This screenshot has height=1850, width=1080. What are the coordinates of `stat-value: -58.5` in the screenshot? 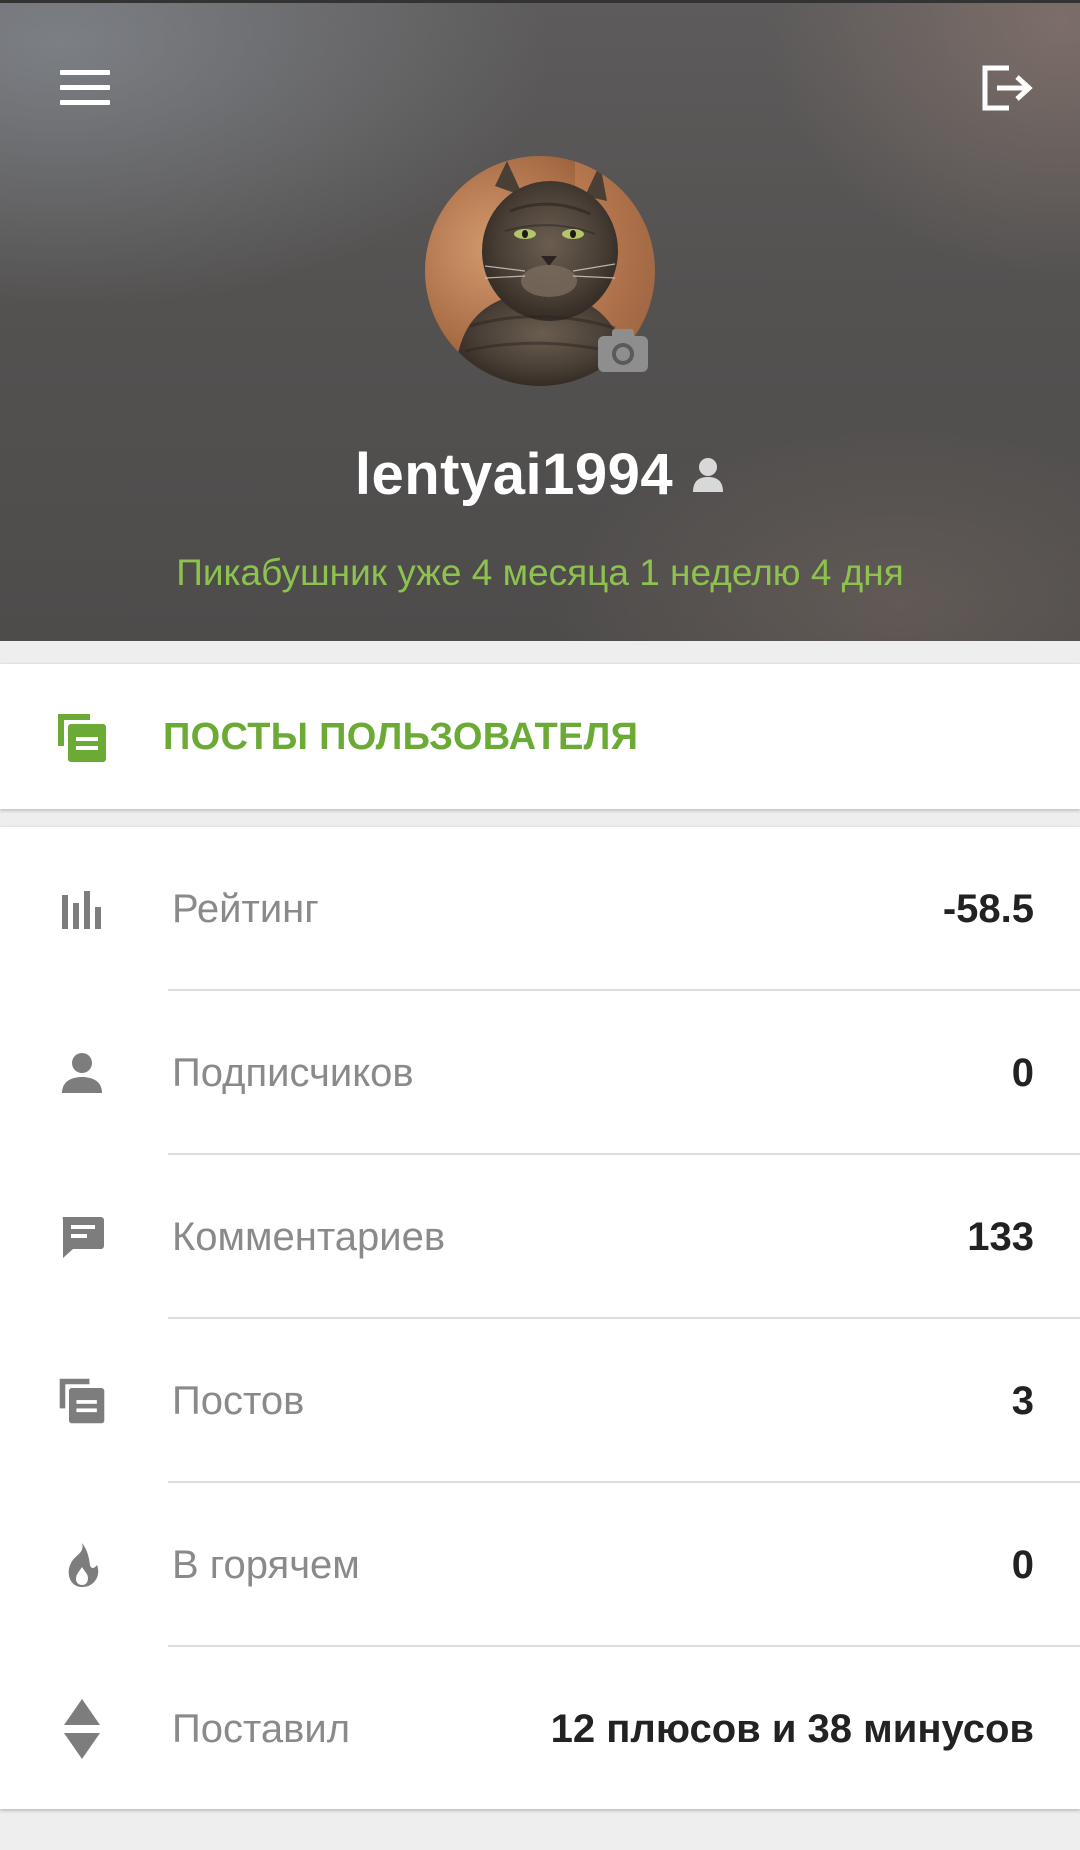 It's located at (988, 909).